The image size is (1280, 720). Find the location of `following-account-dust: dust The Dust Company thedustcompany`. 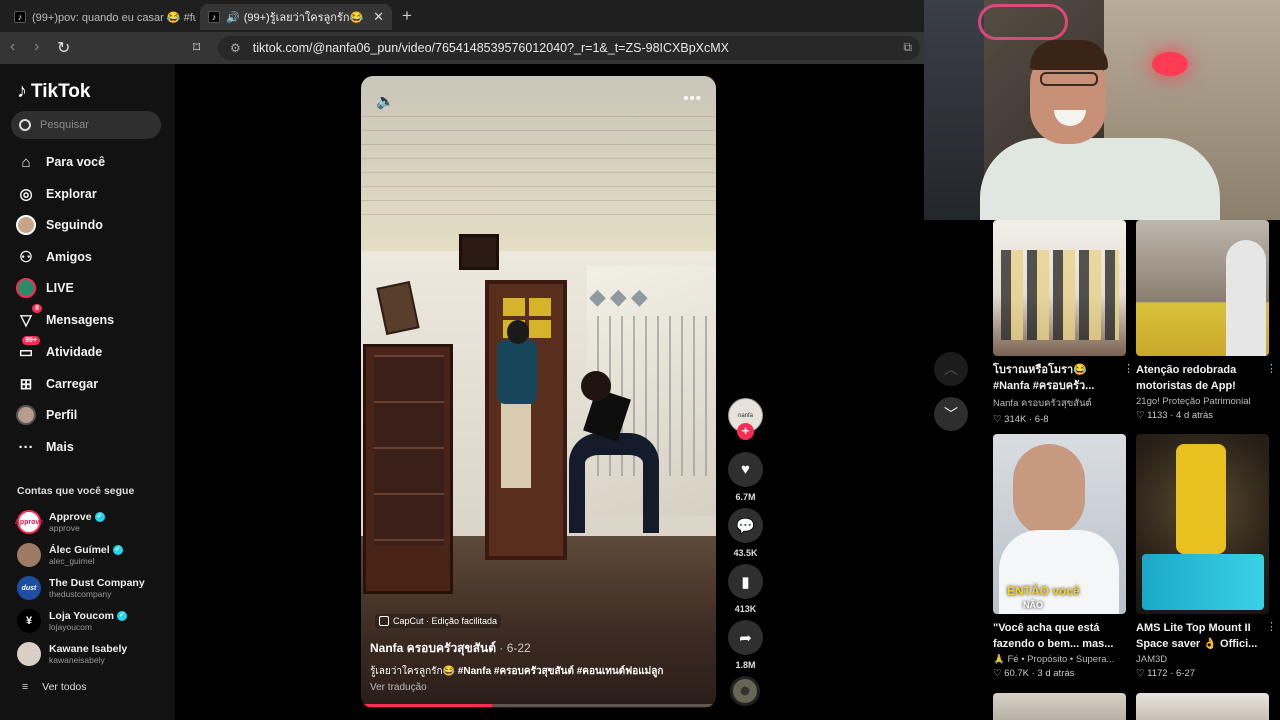

following-account-dust: dust The Dust Company thedustcompany is located at coordinates (81, 588).